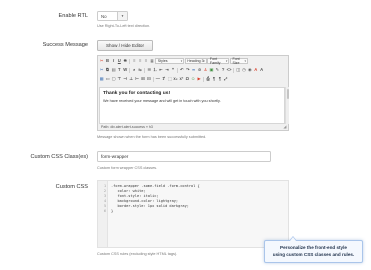 The image size is (371, 270). Describe the element at coordinates (113, 60) in the screenshot. I see `italic-icon: I` at that location.